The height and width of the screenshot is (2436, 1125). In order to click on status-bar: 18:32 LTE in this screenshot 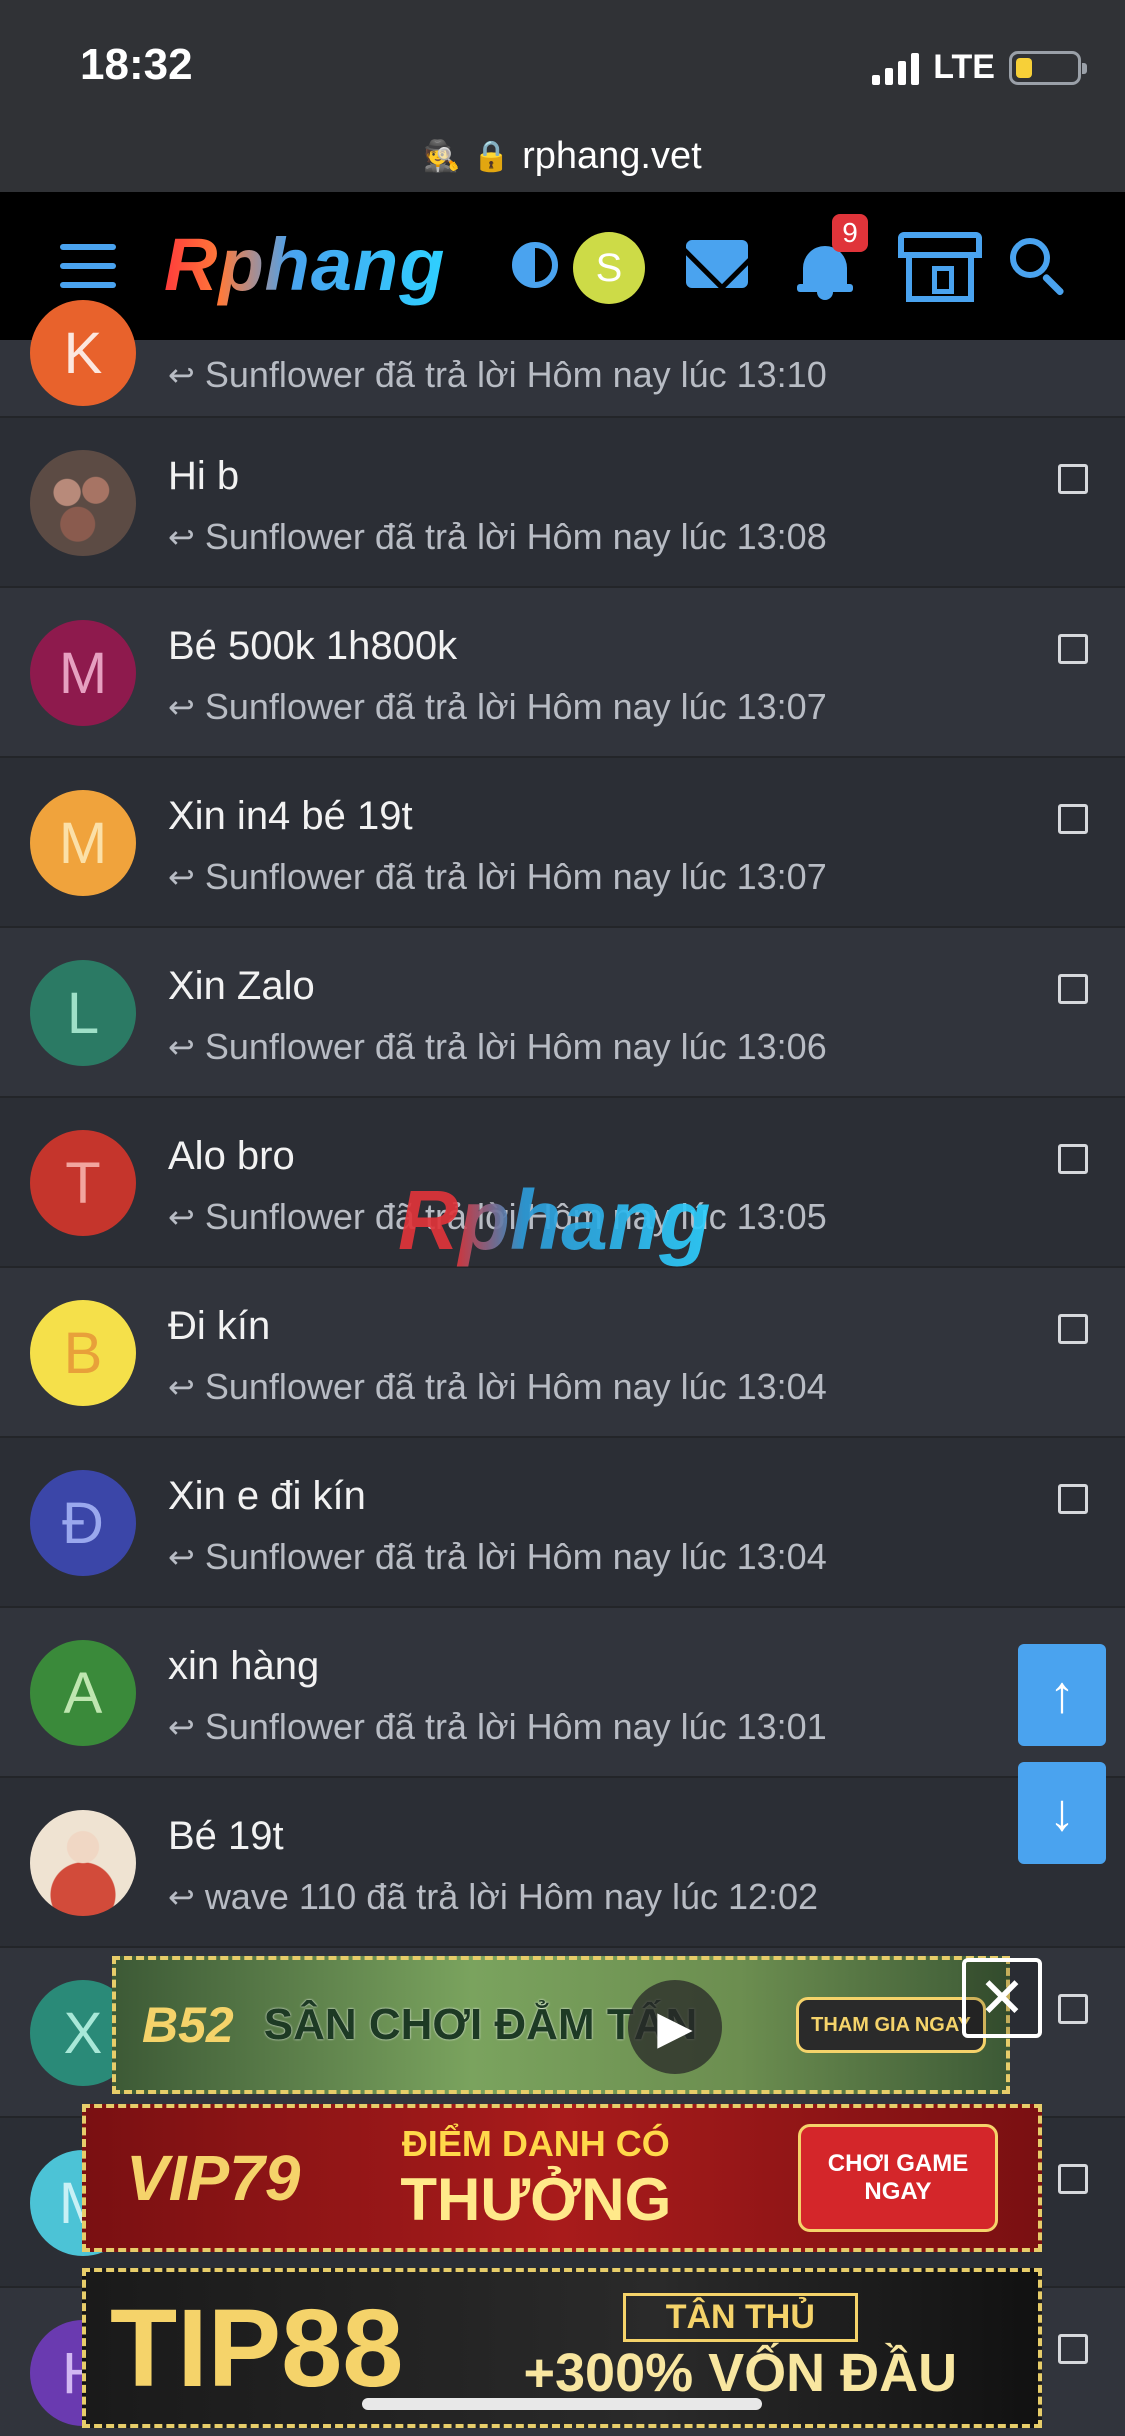, I will do `click(562, 70)`.